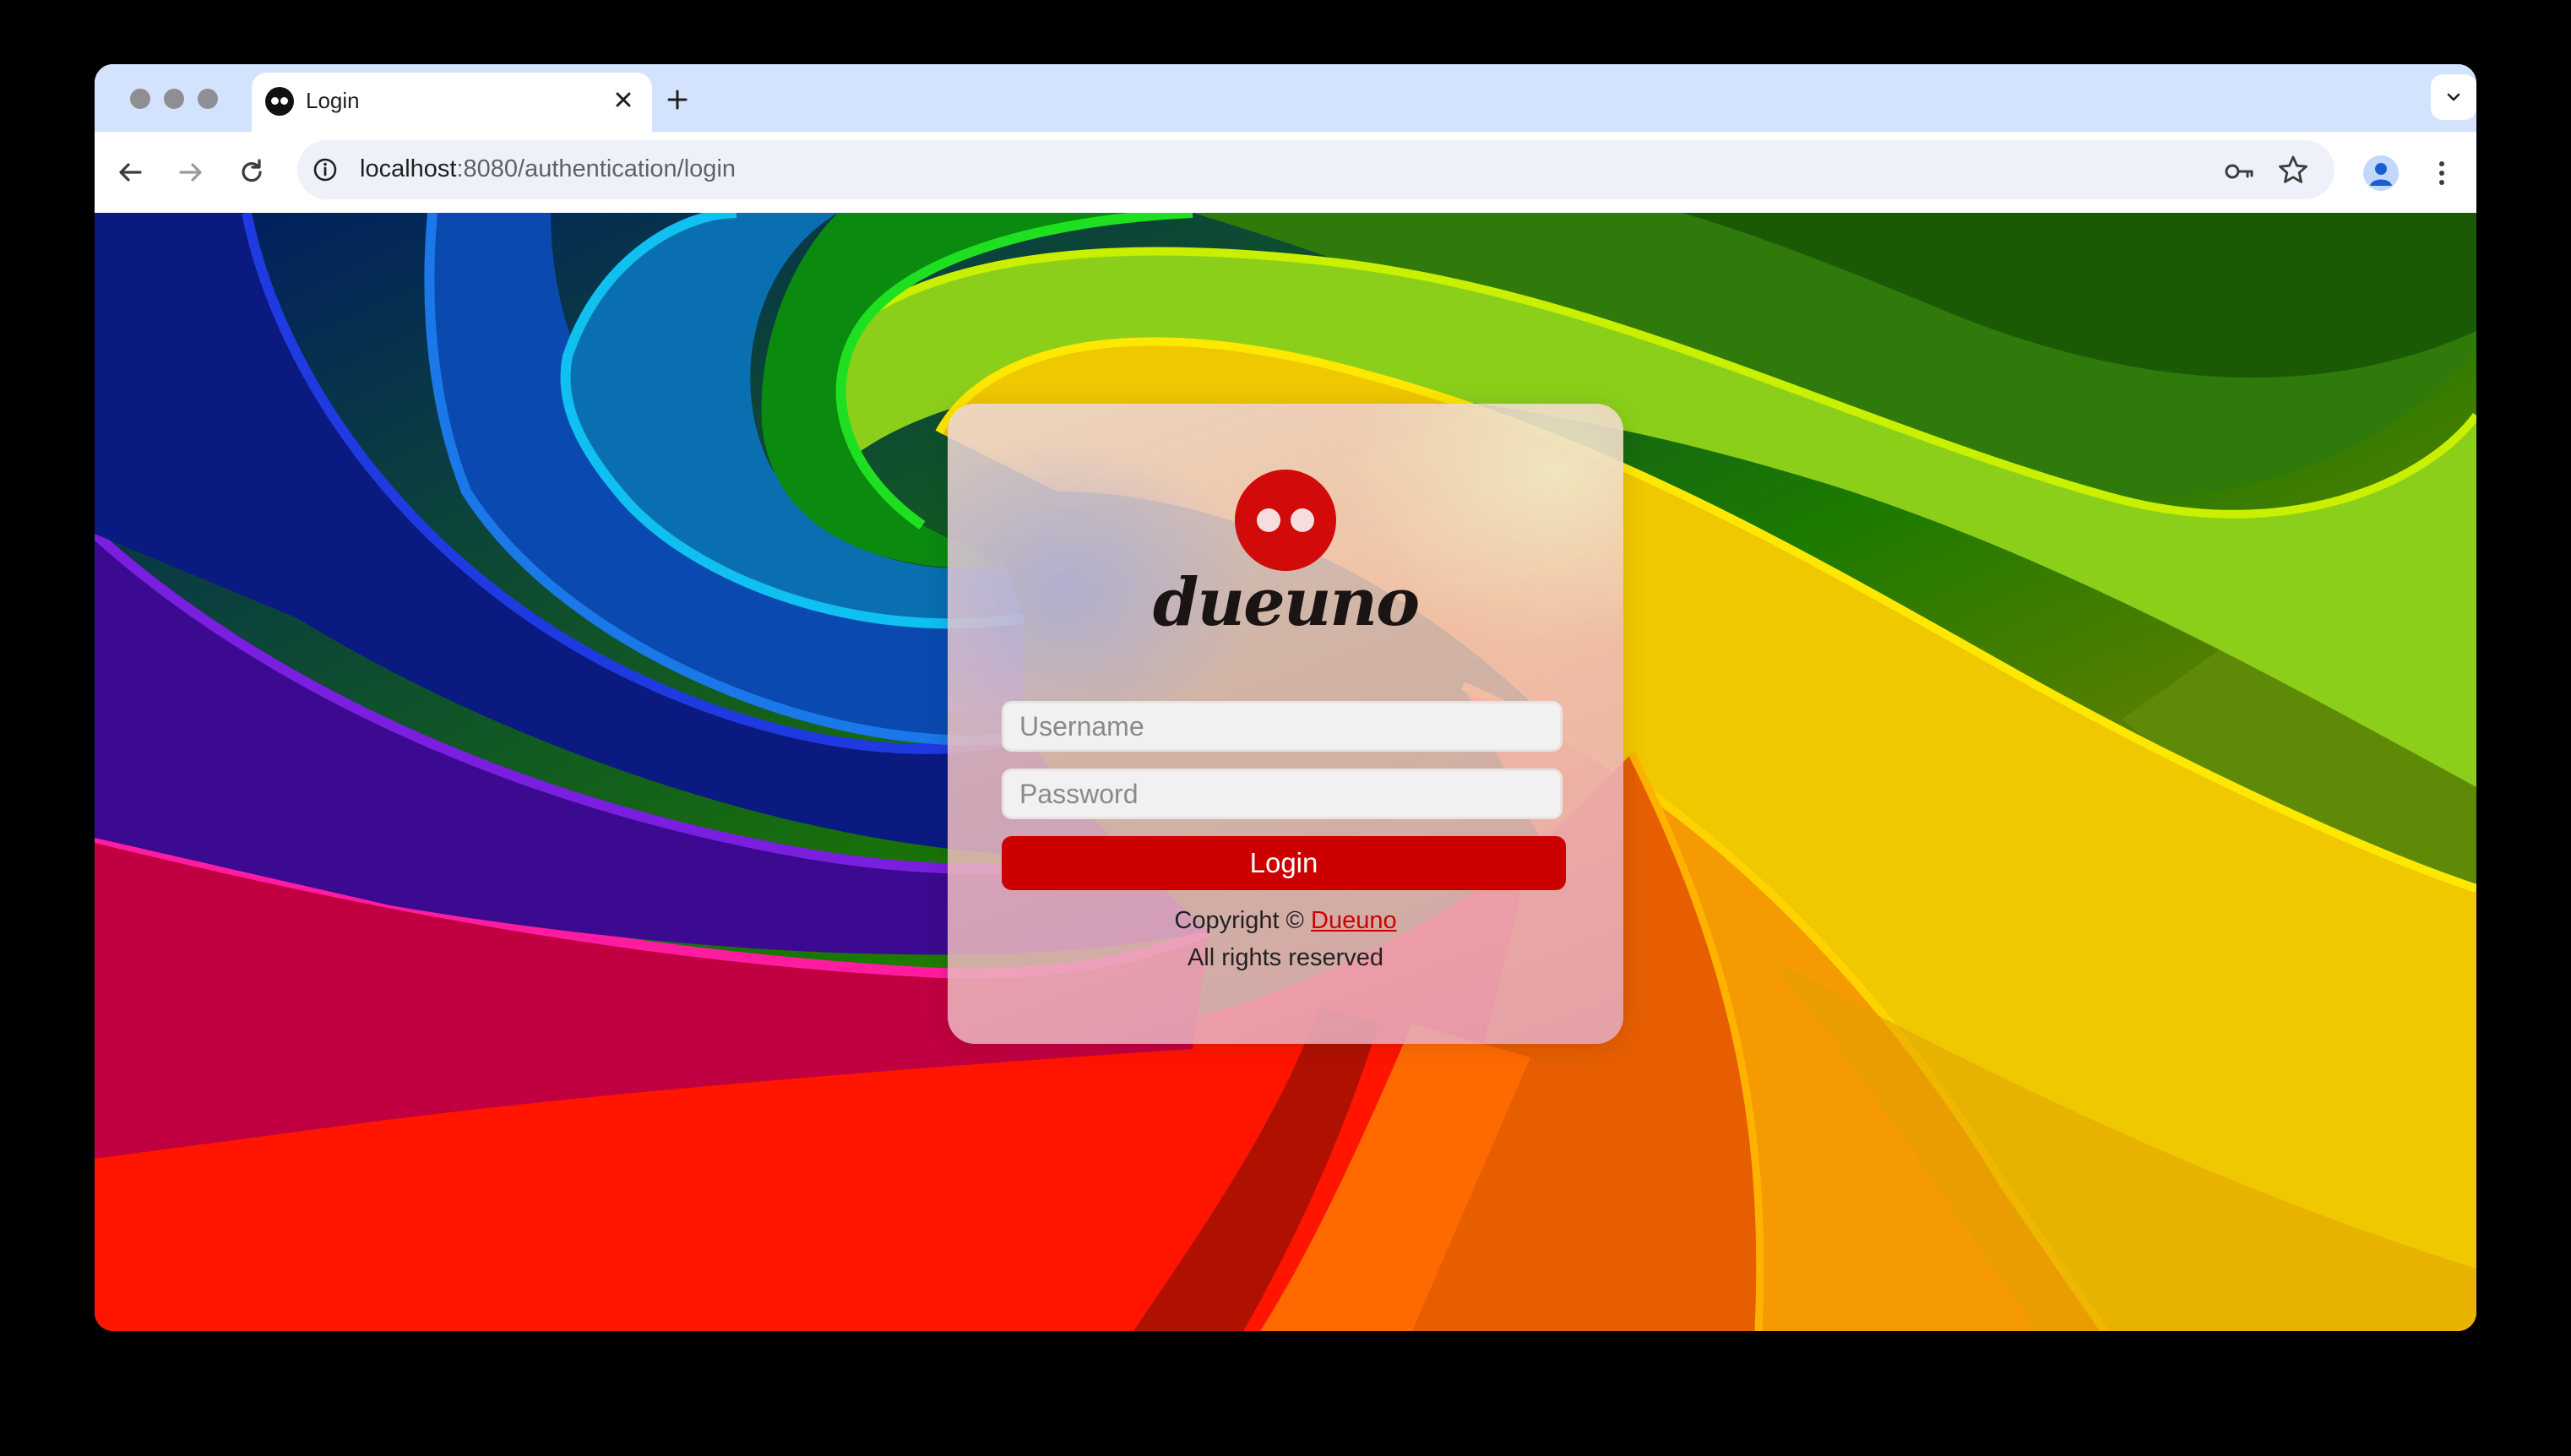 The height and width of the screenshot is (1456, 2571). Describe the element at coordinates (1285, 958) in the screenshot. I see `rights-reserved: All rights reserved` at that location.